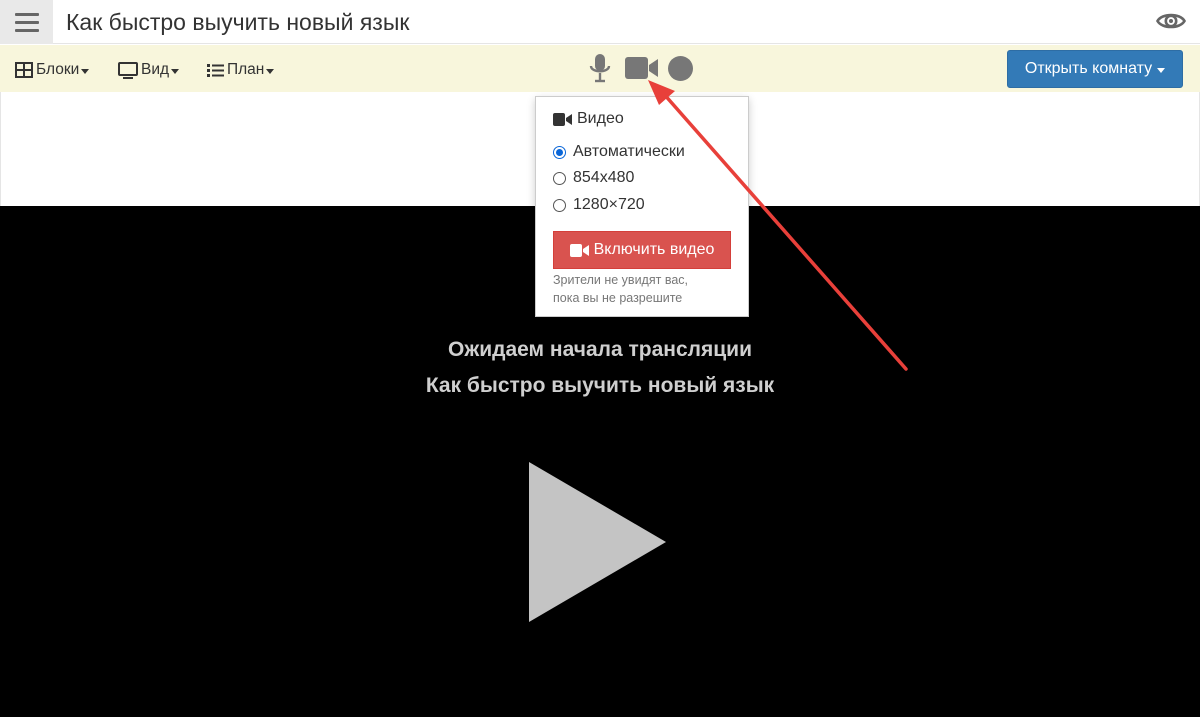 The height and width of the screenshot is (717, 1200). I want to click on title-bar: Как быстро выучить новый язык, so click(600, 22).